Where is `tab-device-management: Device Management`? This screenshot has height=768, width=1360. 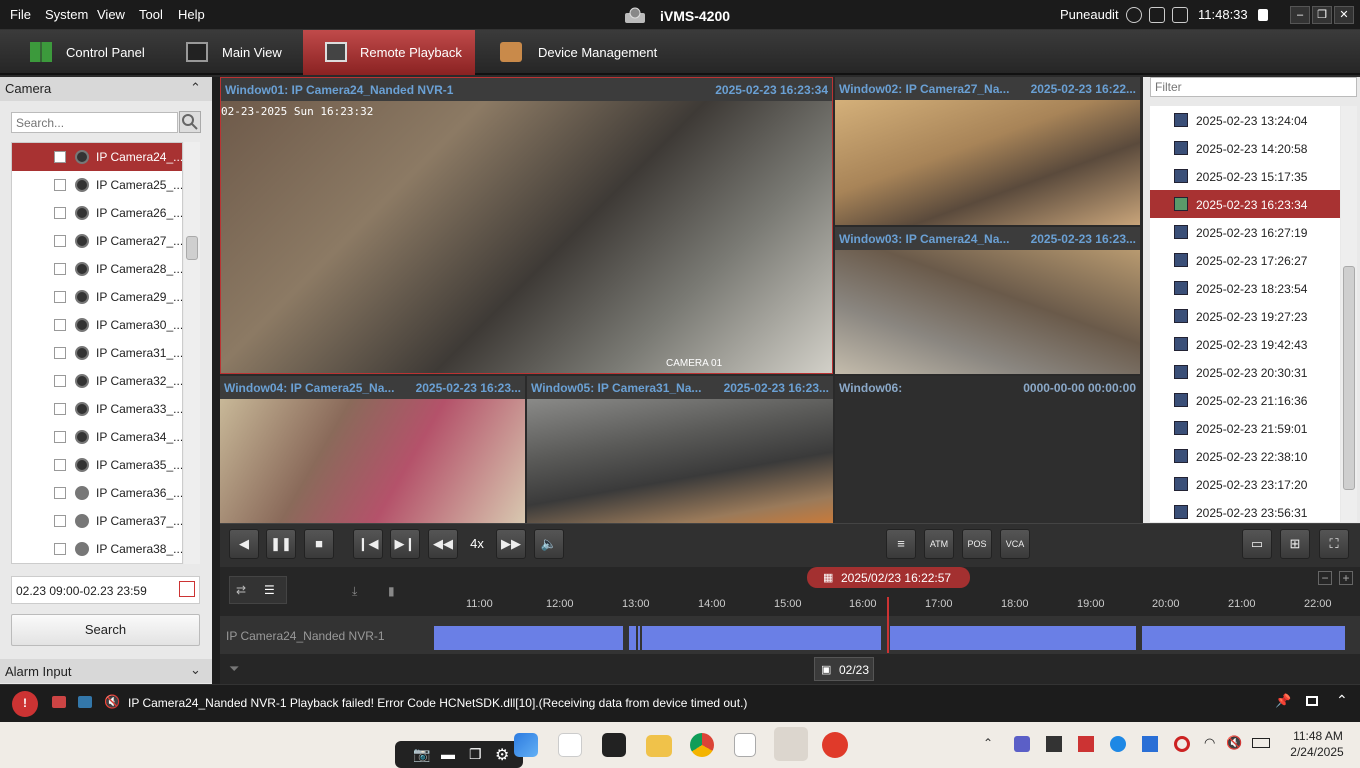
tab-device-management: Device Management is located at coordinates (578, 52).